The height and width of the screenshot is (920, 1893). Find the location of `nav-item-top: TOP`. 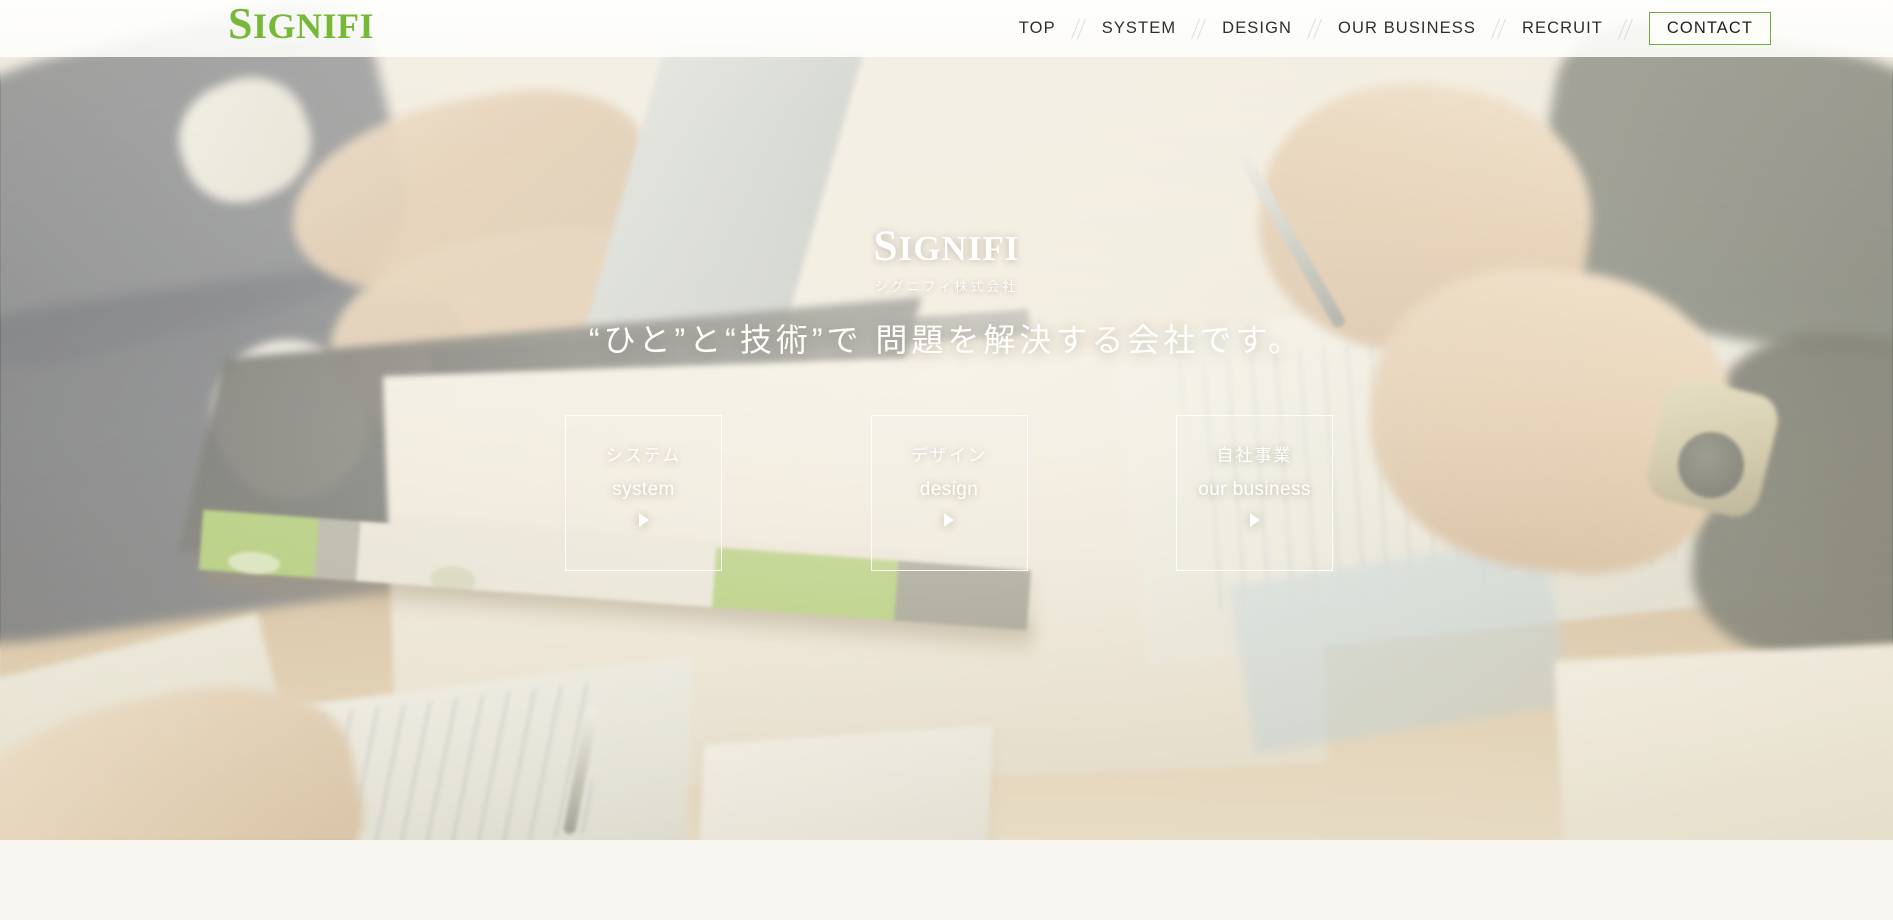

nav-item-top: TOP is located at coordinates (1037, 28).